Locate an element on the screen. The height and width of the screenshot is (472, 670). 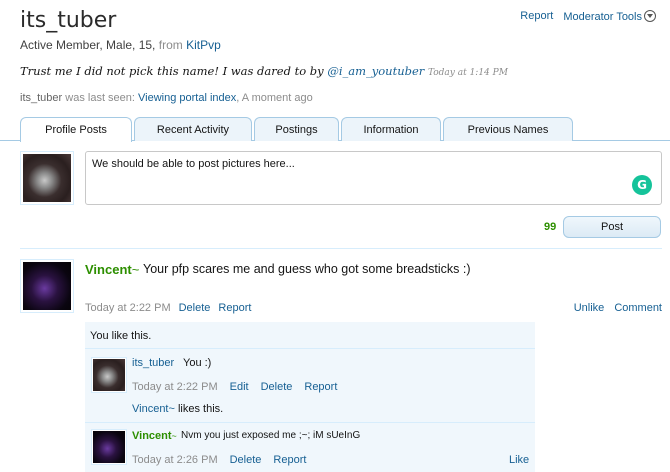
comment-link: Comment is located at coordinates (638, 308).